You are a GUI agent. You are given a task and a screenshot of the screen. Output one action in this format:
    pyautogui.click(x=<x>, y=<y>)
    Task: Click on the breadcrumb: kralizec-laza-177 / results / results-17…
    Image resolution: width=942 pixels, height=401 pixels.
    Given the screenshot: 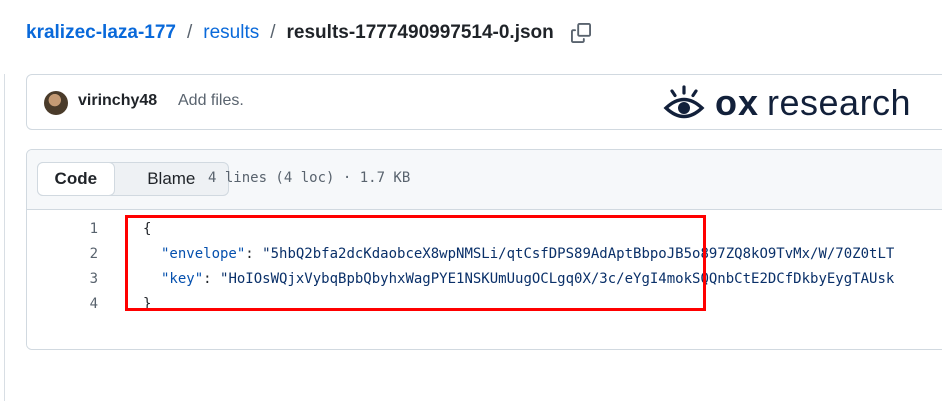 What is the action you would take?
    pyautogui.click(x=310, y=33)
    